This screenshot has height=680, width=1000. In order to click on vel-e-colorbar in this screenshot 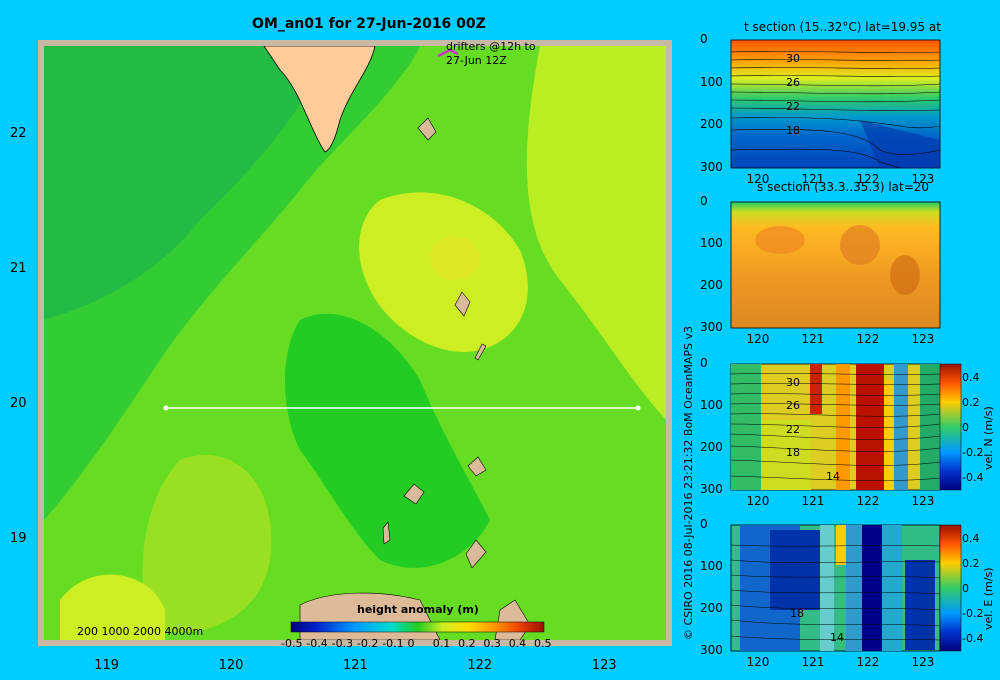, I will do `click(950, 588)`.